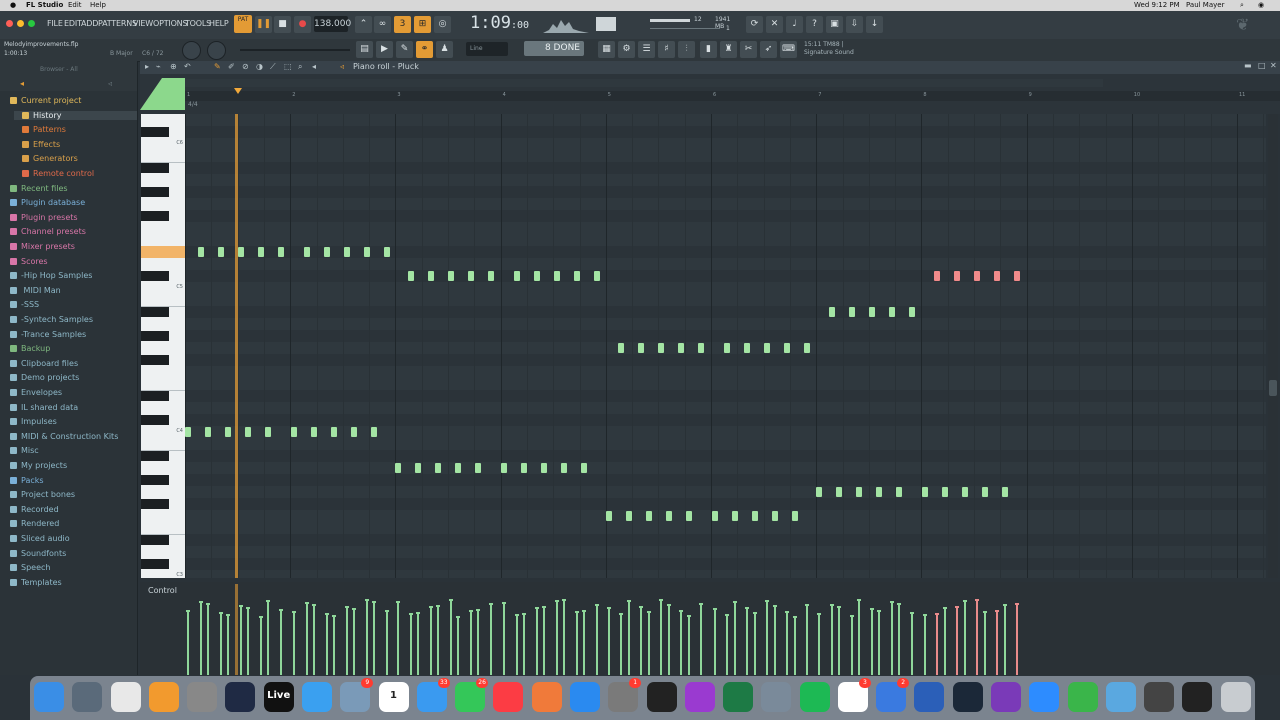 The width and height of the screenshot is (1280, 720). I want to click on browser-item: Demo projects, so click(44, 377).